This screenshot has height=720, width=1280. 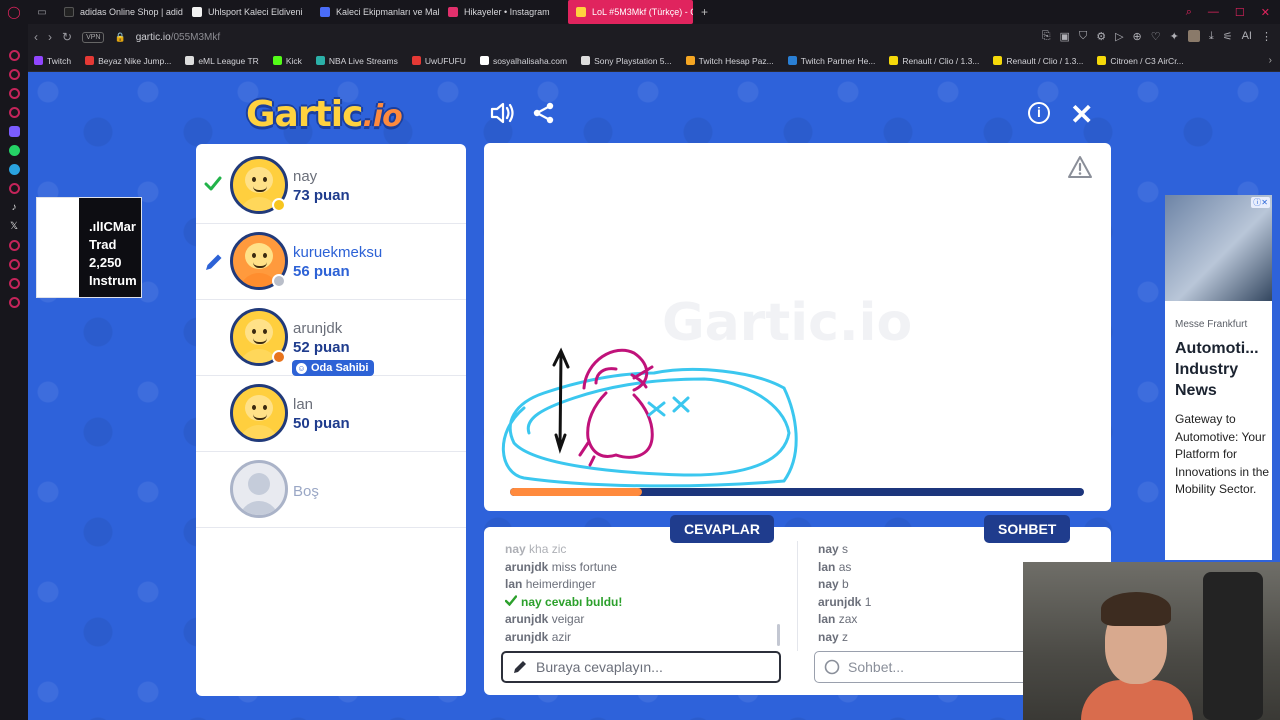 What do you see at coordinates (1119, 36) in the screenshot?
I see `player-icon: ▷` at bounding box center [1119, 36].